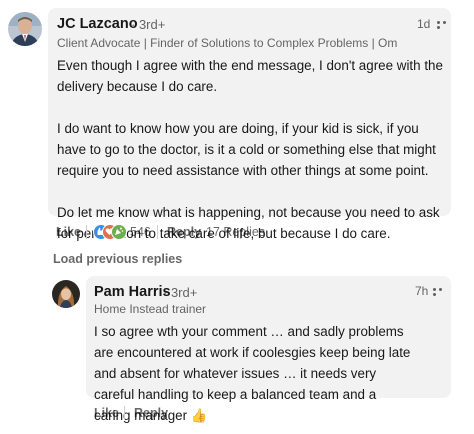  I want to click on comment-more-options-icon, so click(445, 24).